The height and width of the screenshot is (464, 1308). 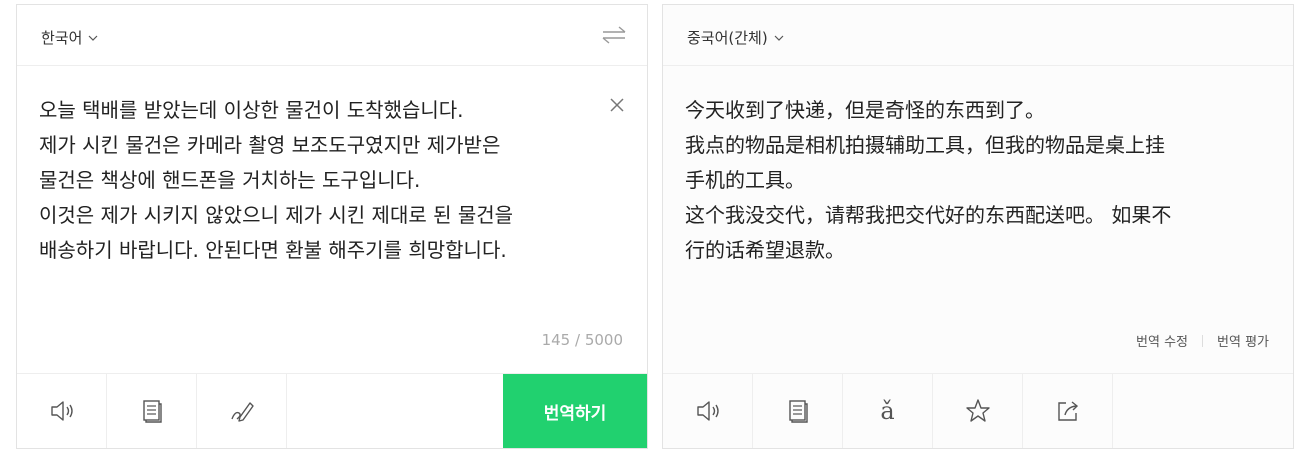 What do you see at coordinates (614, 35) in the screenshot?
I see `swap-languages-icon` at bounding box center [614, 35].